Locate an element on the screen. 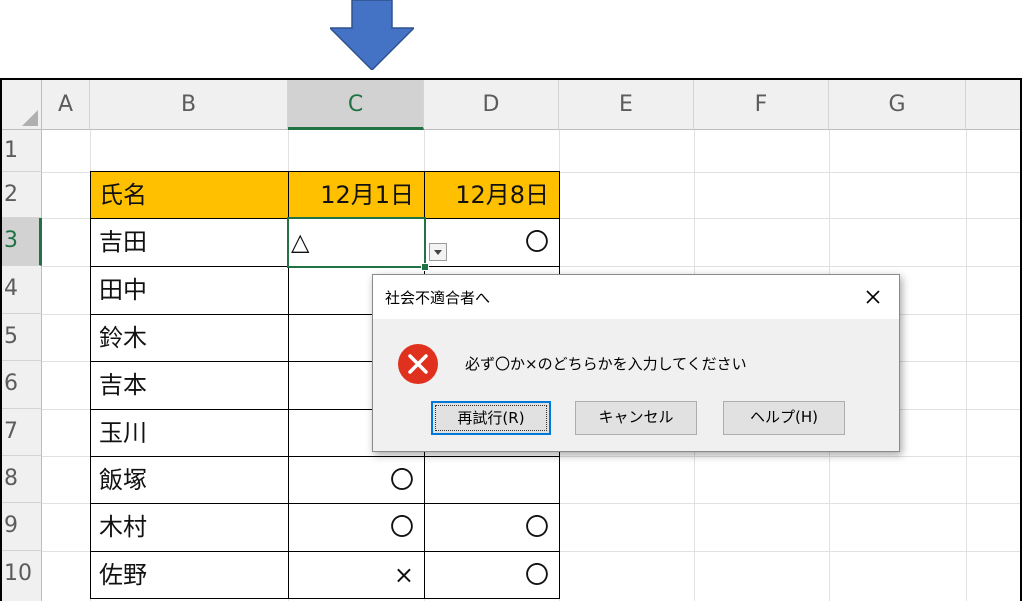 The width and height of the screenshot is (1024, 601). cancel-button-label: キャンセル is located at coordinates (636, 417).